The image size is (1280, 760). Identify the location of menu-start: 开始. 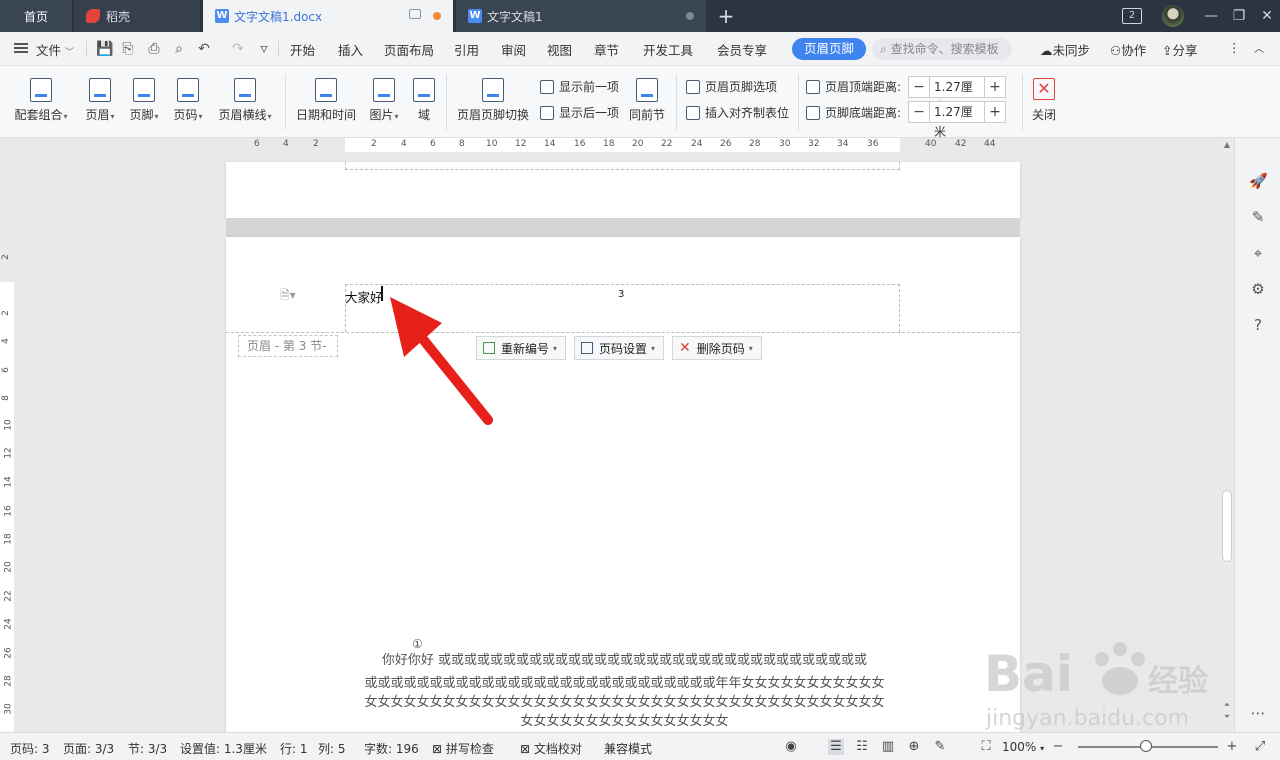
(302, 49).